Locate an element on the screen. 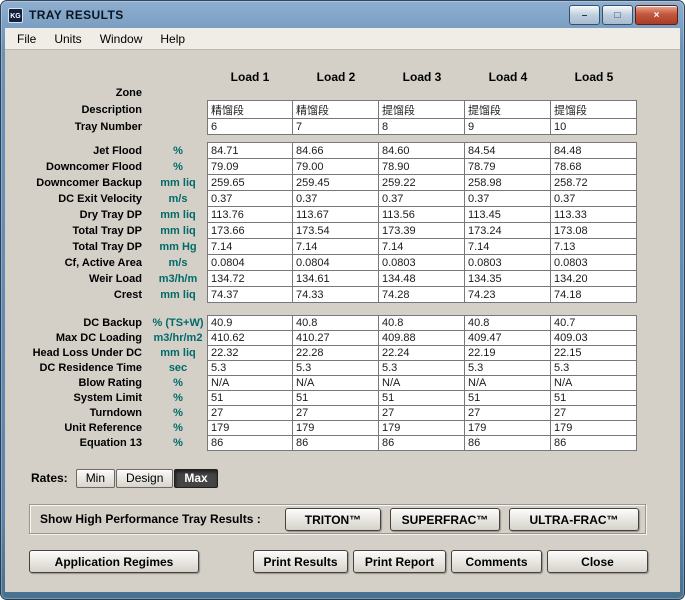 The width and height of the screenshot is (685, 600). value-cell: 258.72 is located at coordinates (594, 182).